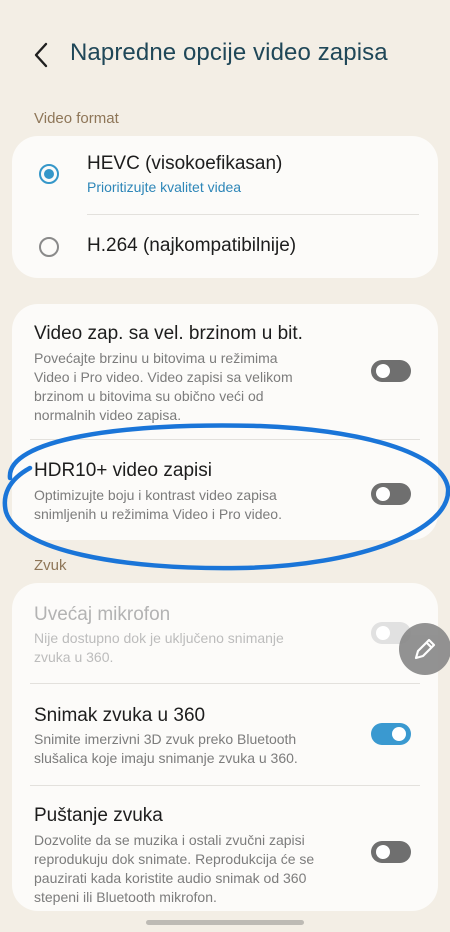 The image size is (450, 932). I want to click on radio-unselected-icon, so click(49, 247).